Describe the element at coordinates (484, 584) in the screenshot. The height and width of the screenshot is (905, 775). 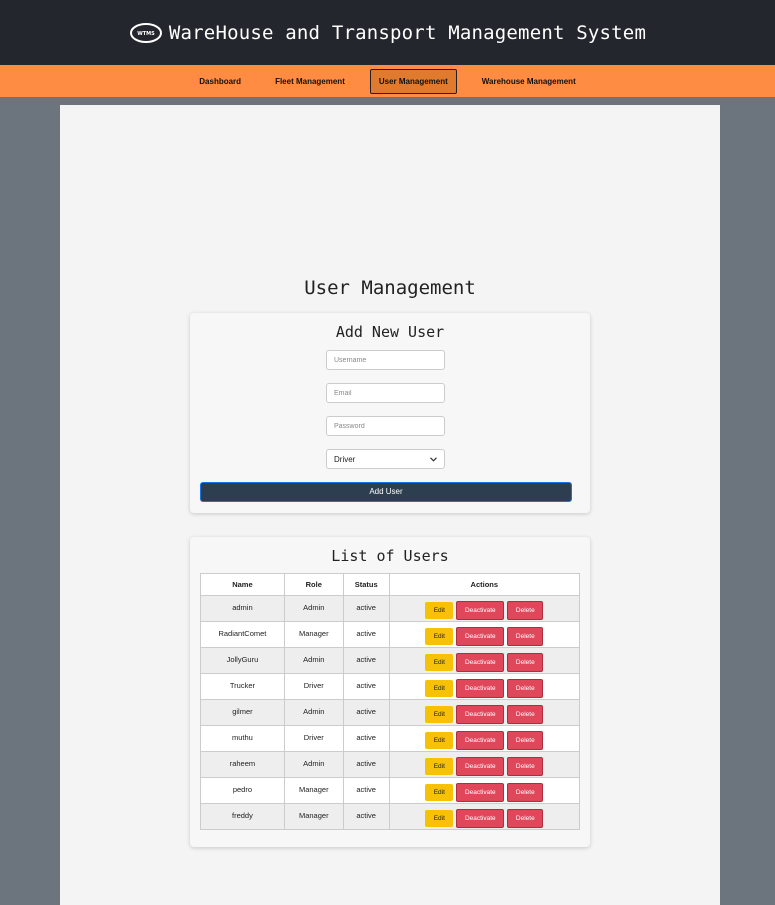
I see `column-header-actions: Actions` at that location.